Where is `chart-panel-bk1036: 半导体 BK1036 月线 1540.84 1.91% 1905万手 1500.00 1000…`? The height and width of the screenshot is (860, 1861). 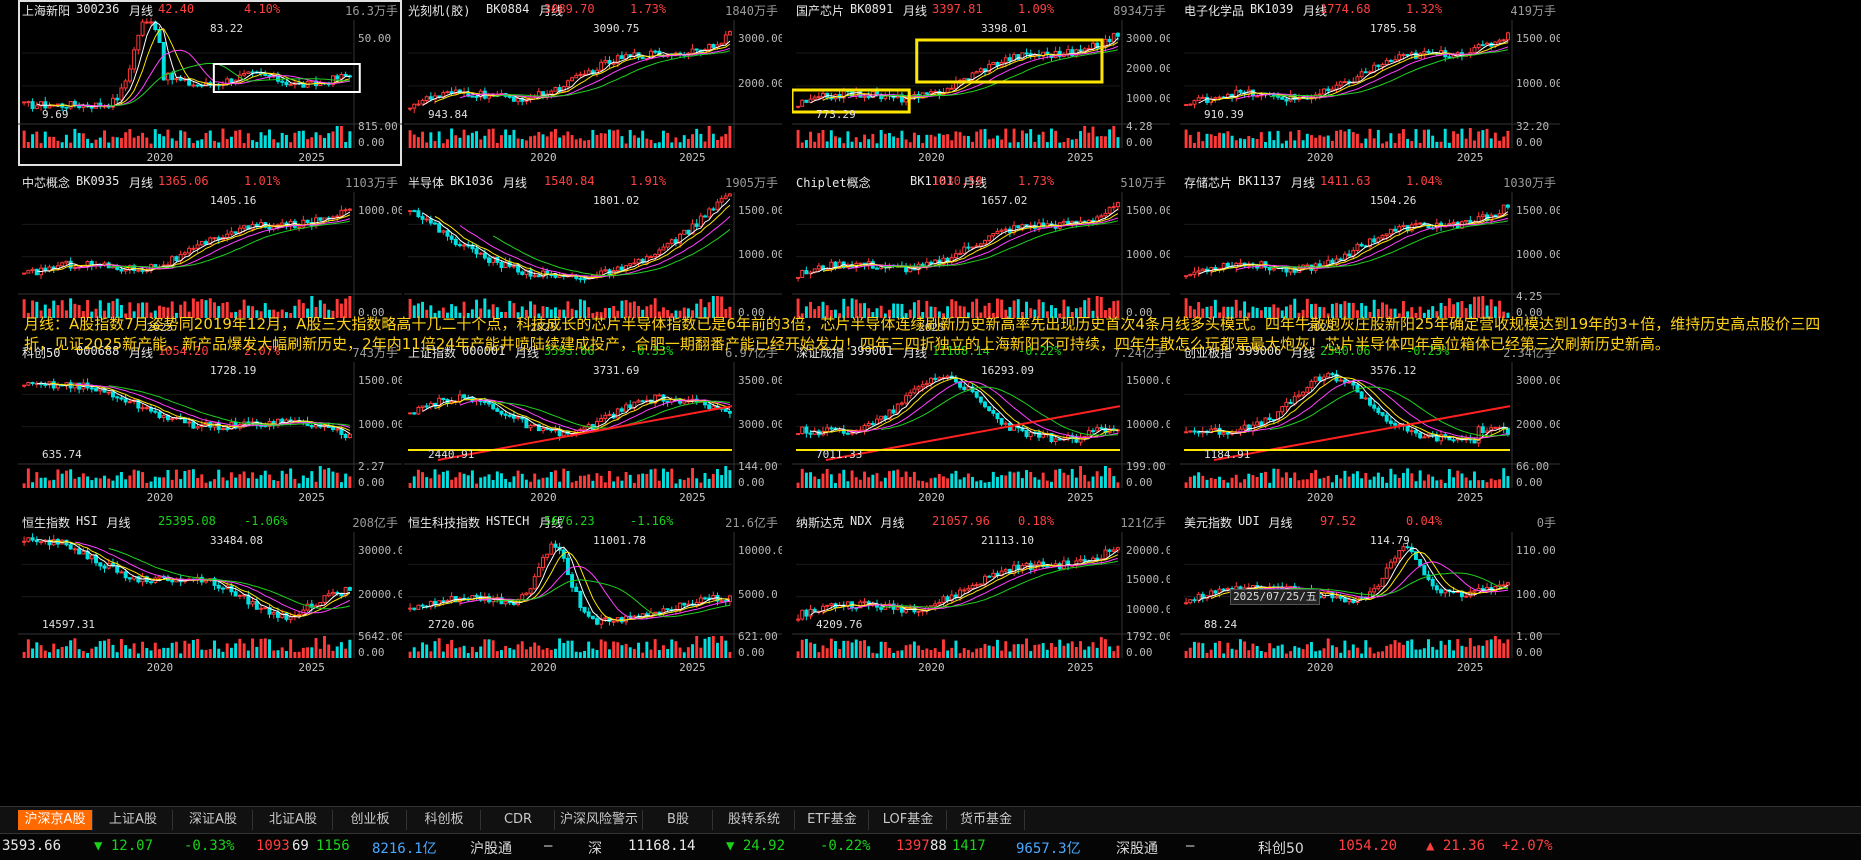
chart-panel-bk1036: 半导体 BK1036 月线 1540.84 1.91% 1905万手 1500.00 1000… is located at coordinates (593, 254).